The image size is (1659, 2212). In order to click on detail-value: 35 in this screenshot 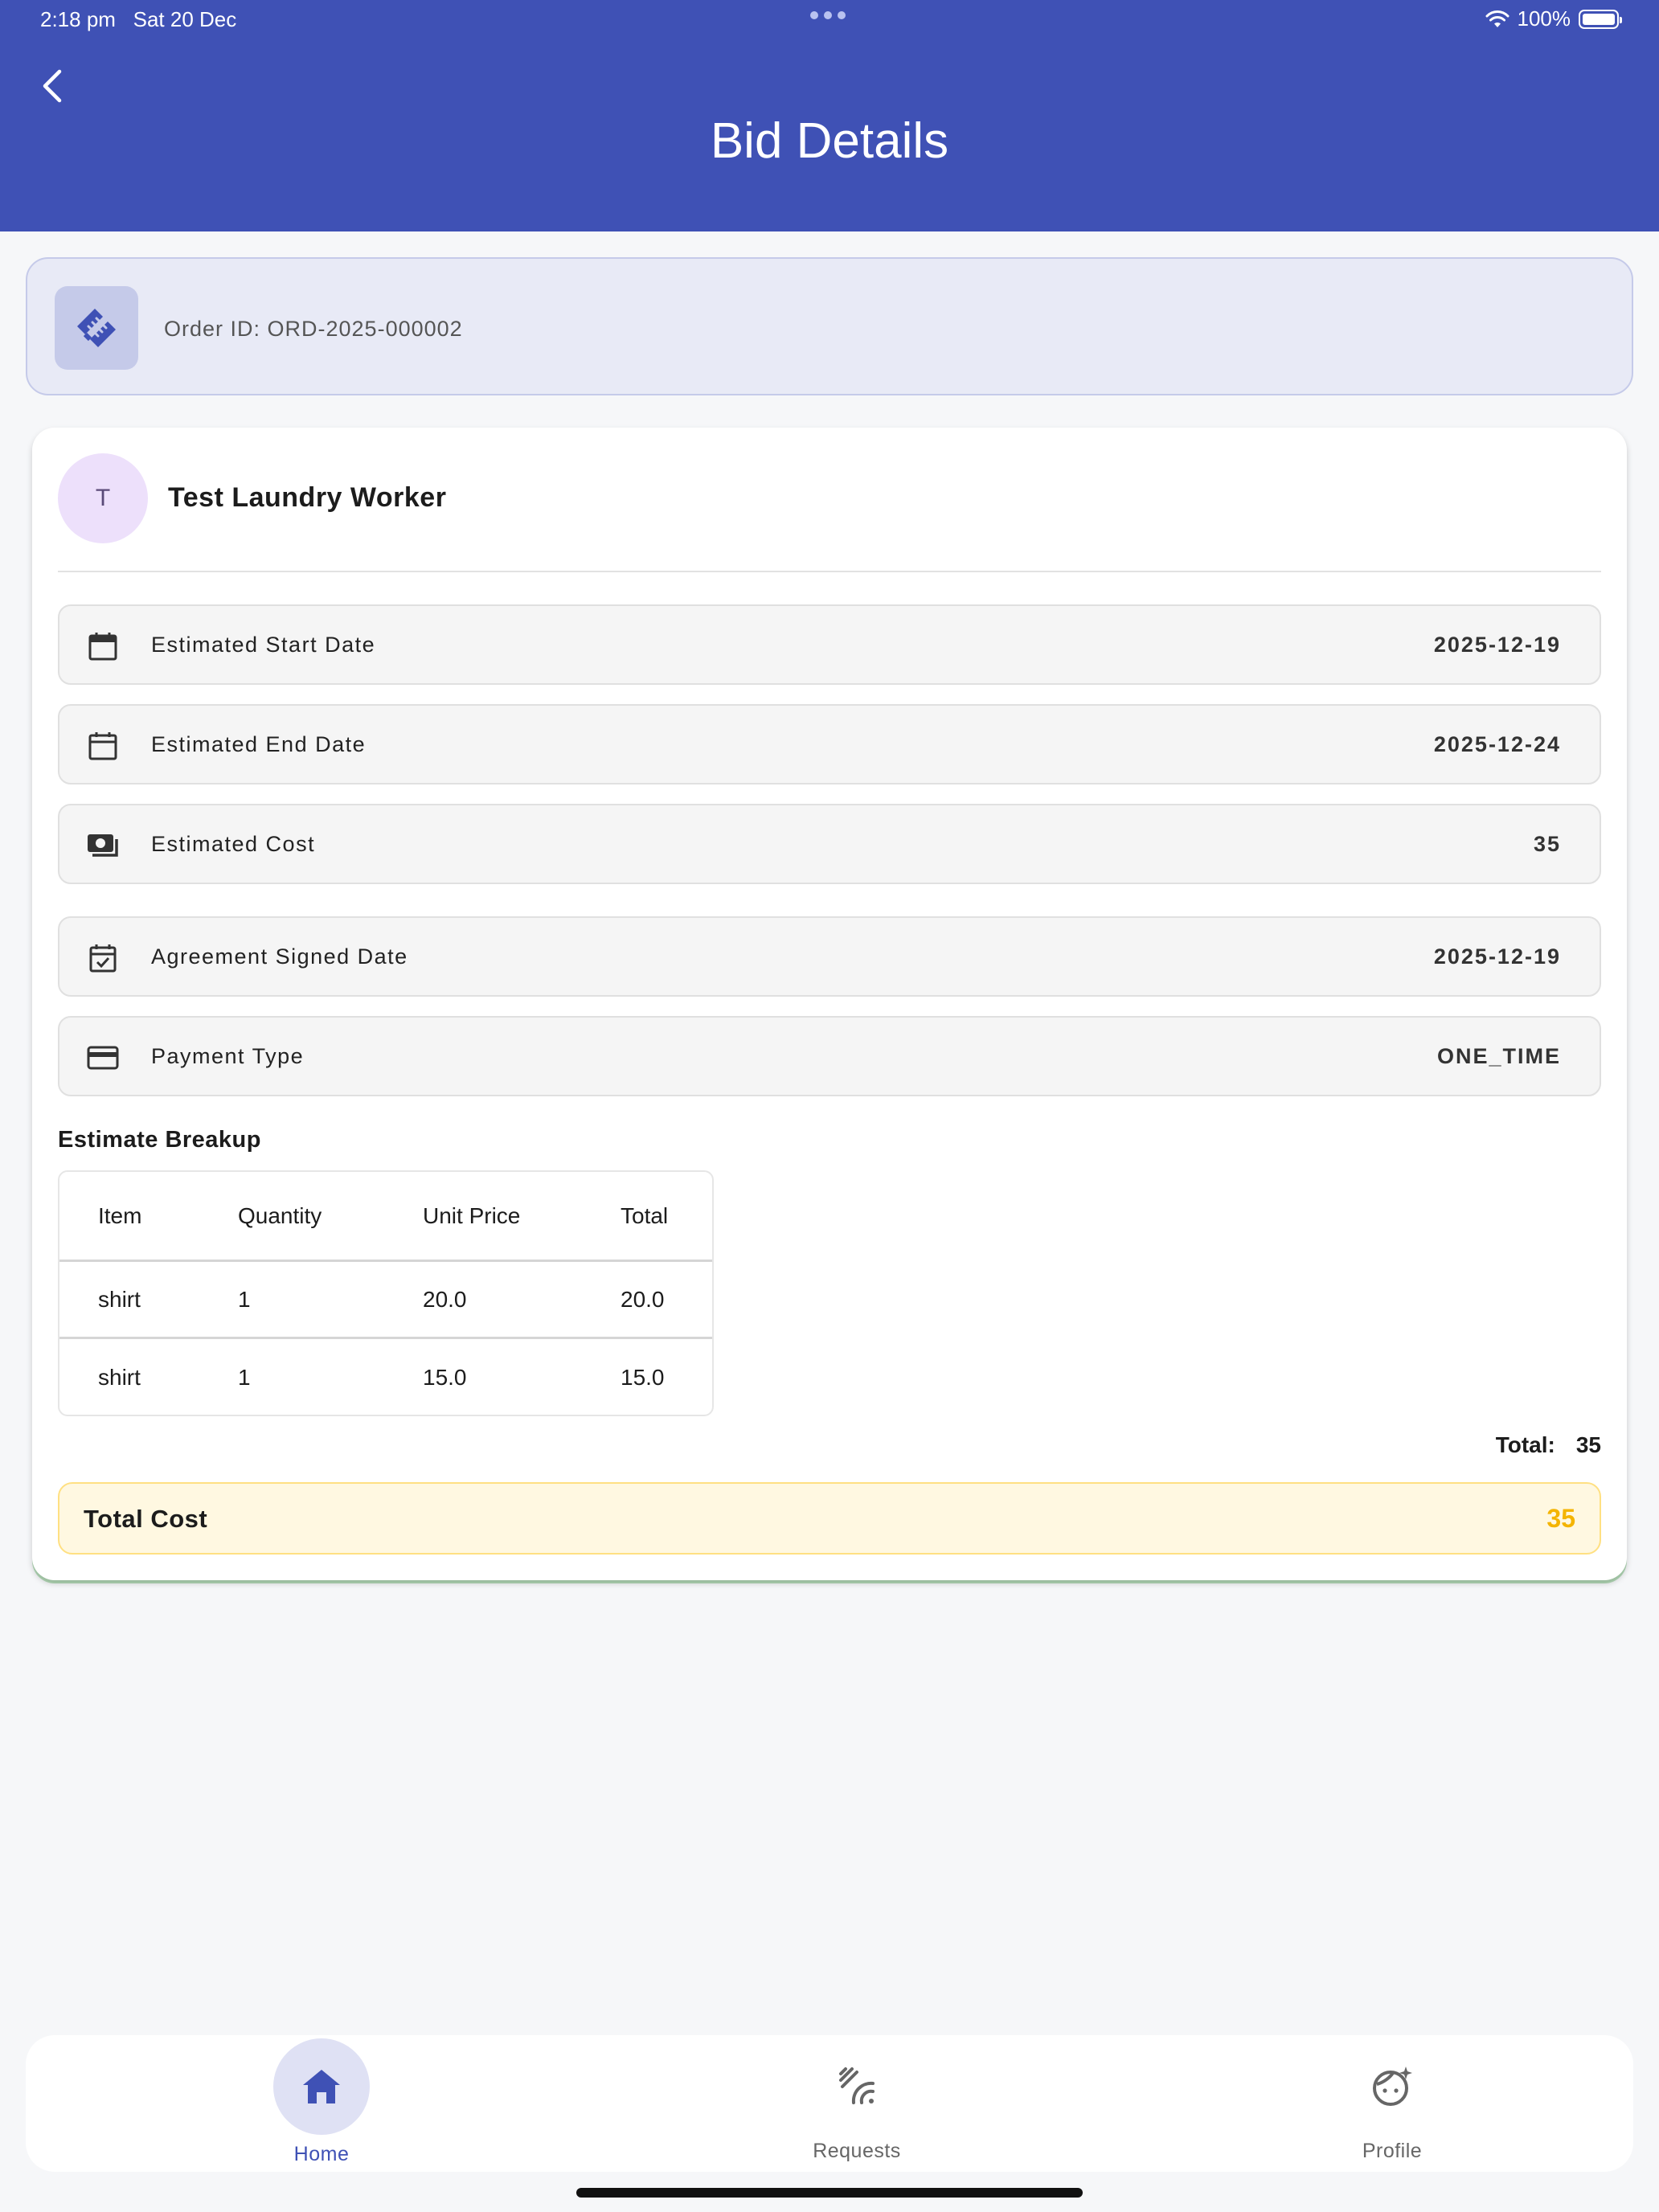, I will do `click(1547, 844)`.